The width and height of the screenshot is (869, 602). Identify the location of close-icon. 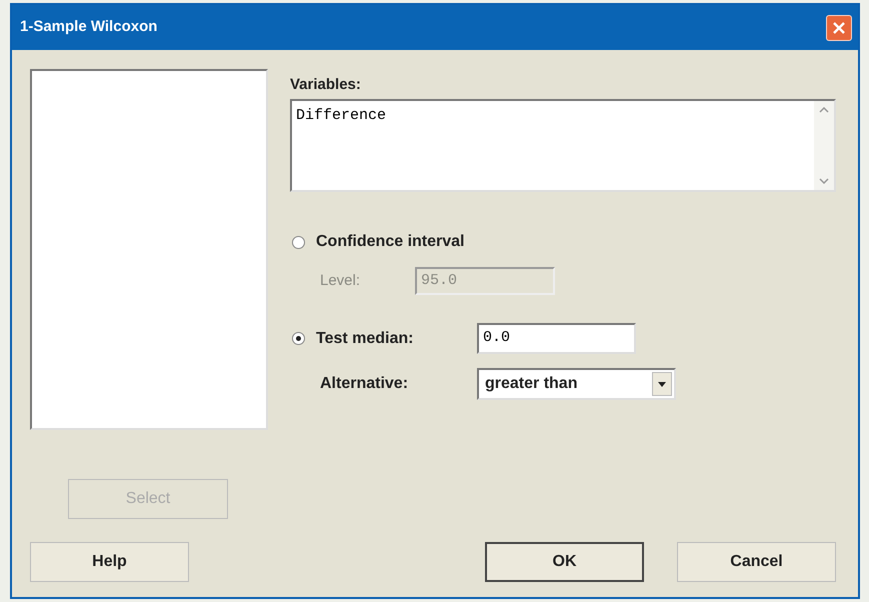
(839, 27).